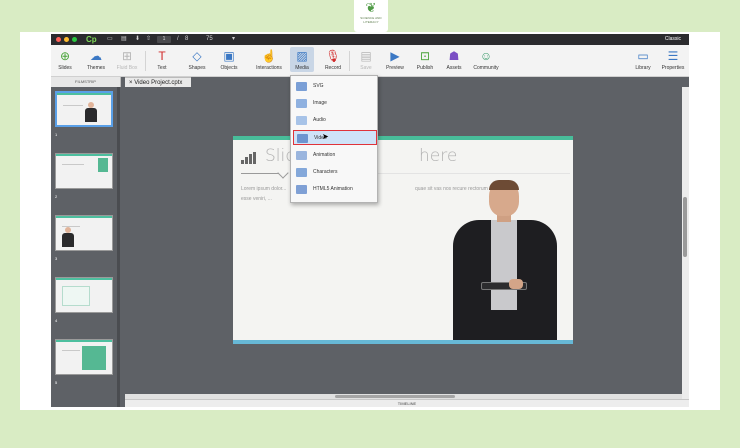  Describe the element at coordinates (56, 382) in the screenshot. I see `slide-number: 5` at that location.